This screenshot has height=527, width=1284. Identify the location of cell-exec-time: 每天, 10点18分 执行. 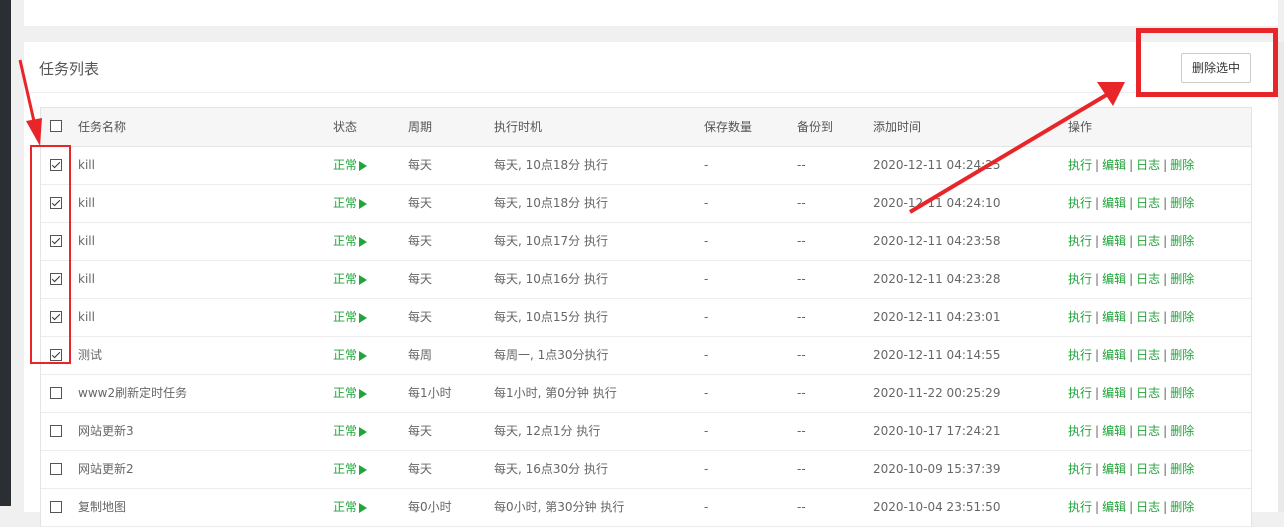
(551, 165).